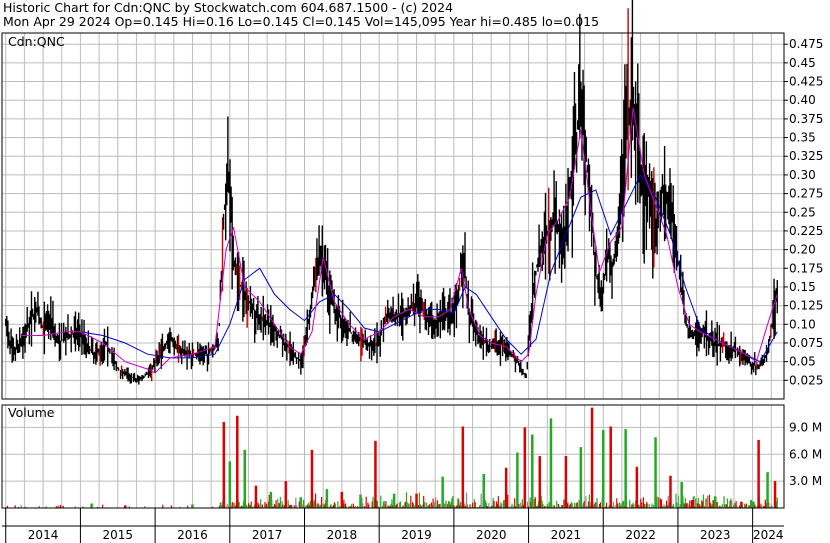 The image size is (830, 543). What do you see at coordinates (802, 175) in the screenshot?
I see `y-tick-label: 0.30` at bounding box center [802, 175].